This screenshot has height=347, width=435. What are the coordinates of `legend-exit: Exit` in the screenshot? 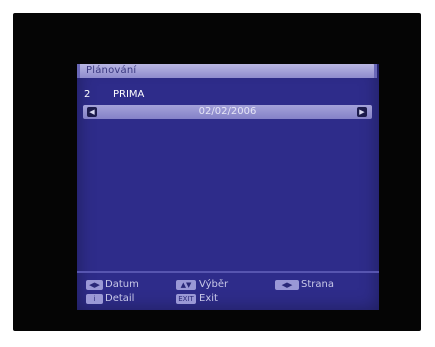 It's located at (208, 298).